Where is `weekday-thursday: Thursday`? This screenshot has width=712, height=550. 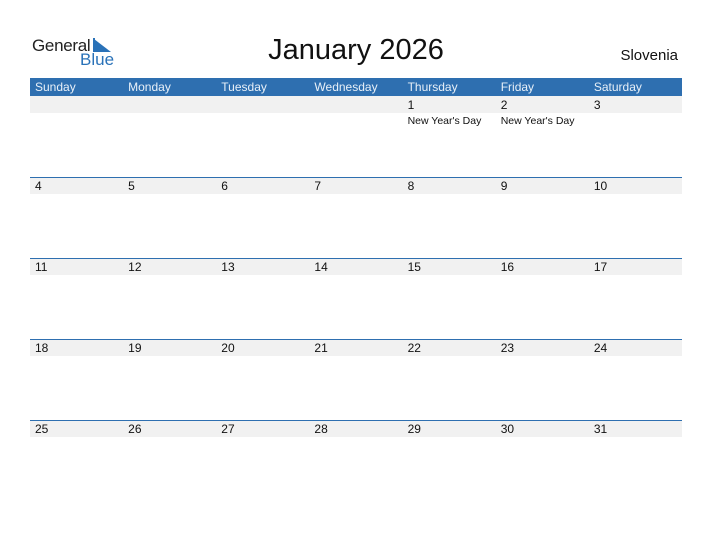 weekday-thursday: Thursday is located at coordinates (432, 87).